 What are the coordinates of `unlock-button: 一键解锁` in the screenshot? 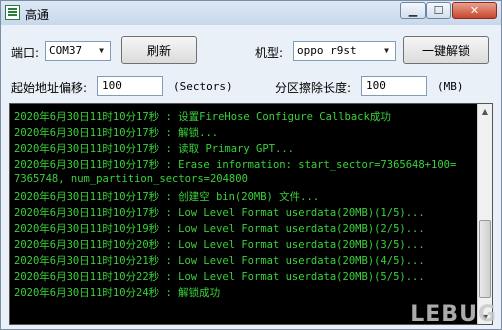 It's located at (446, 50).